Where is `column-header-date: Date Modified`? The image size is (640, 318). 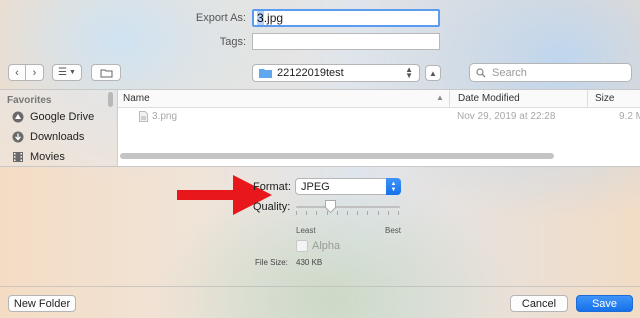 column-header-date: Date Modified is located at coordinates (489, 98).